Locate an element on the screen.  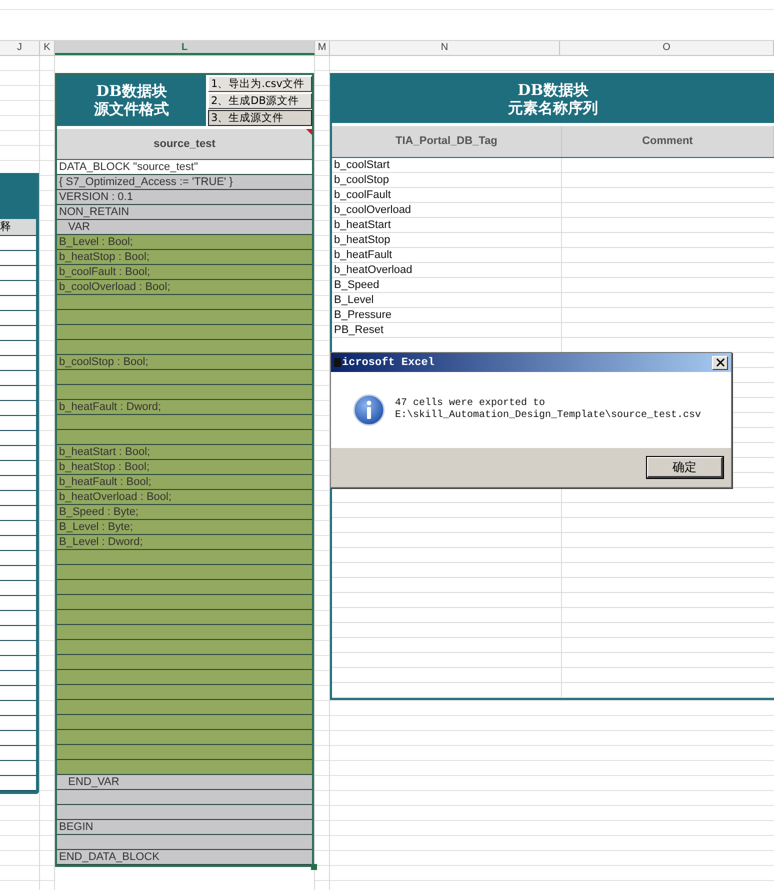
macro-button: 3、生成源文件 is located at coordinates (260, 118).